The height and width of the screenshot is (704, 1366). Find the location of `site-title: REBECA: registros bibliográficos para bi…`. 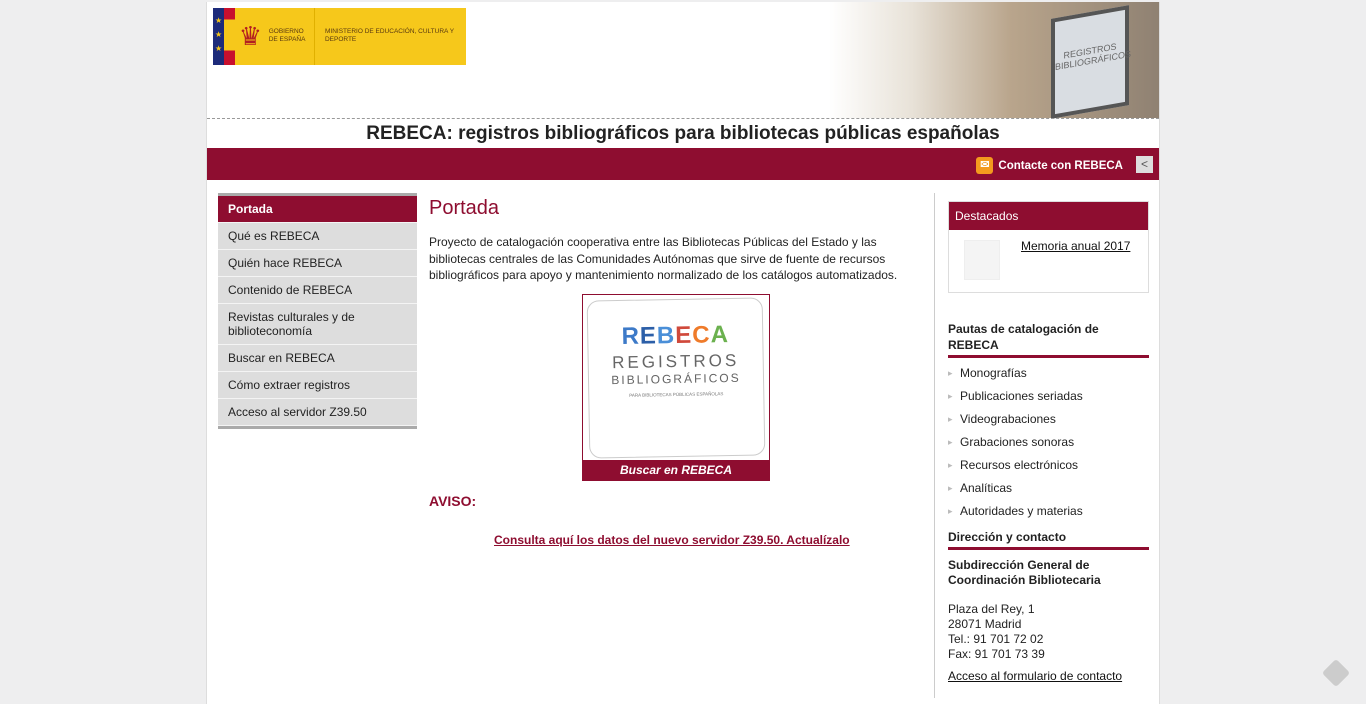

site-title: REBECA: registros bibliográficos para bi… is located at coordinates (683, 133).